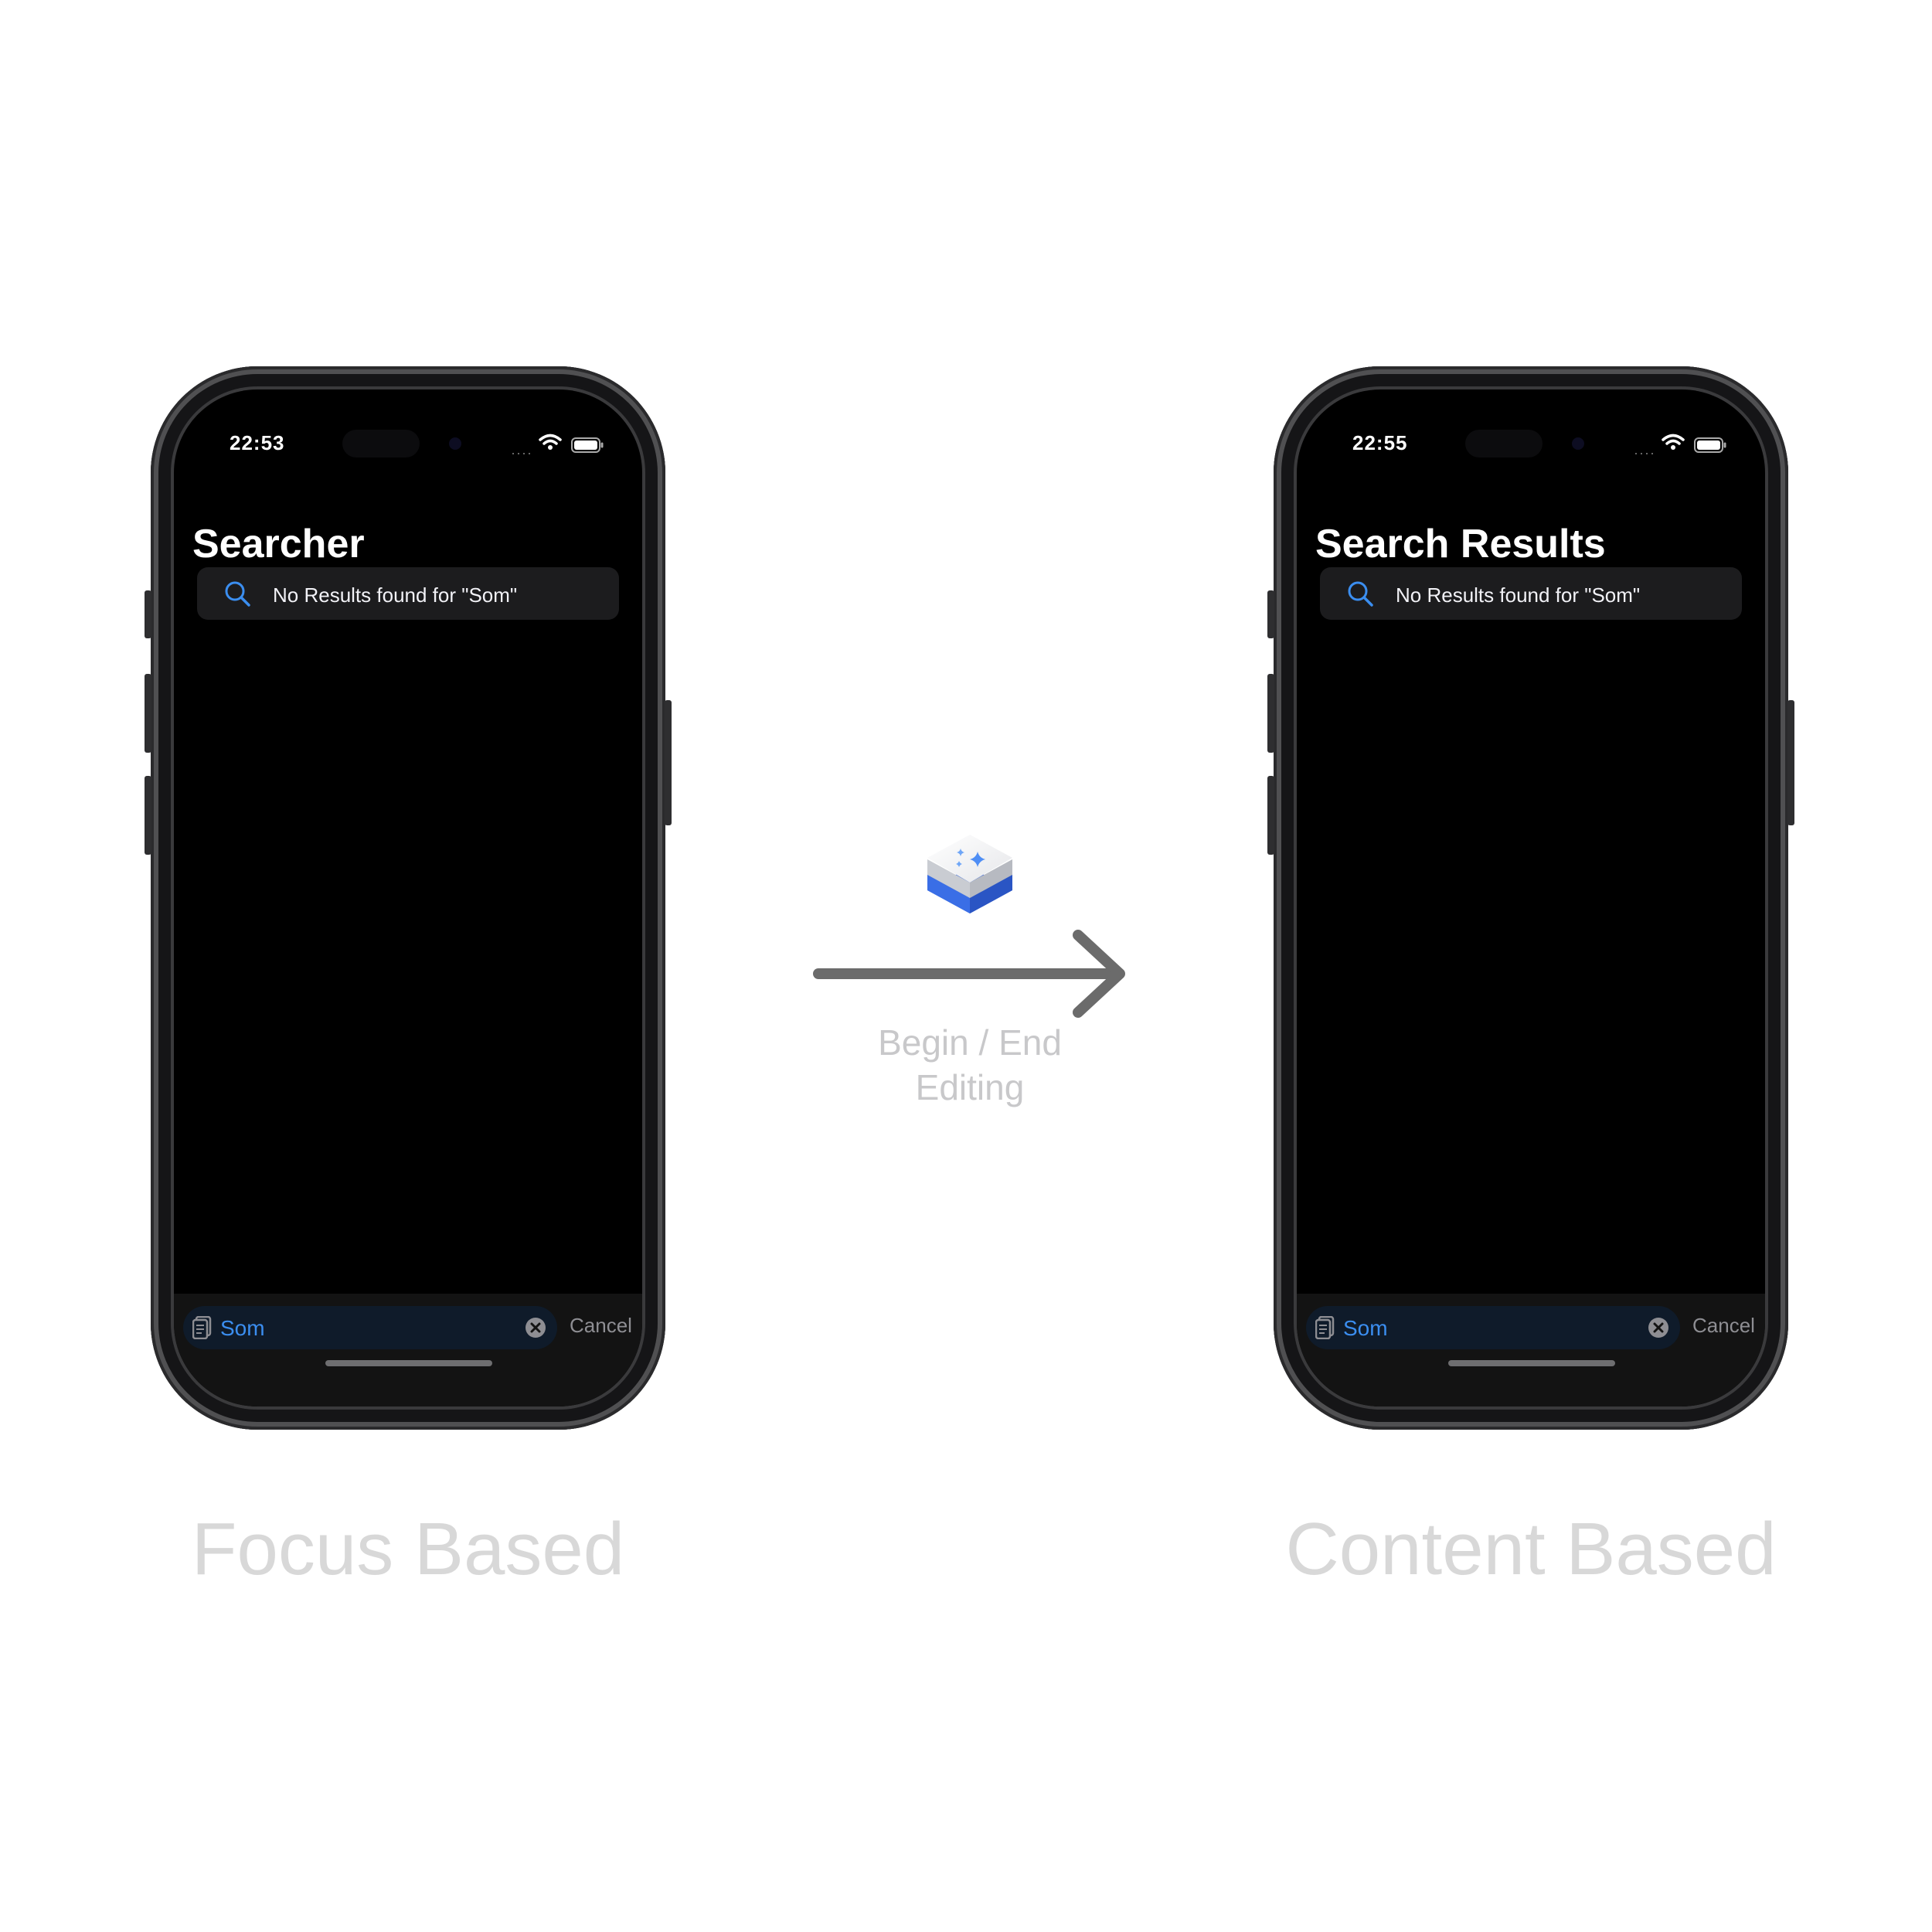  Describe the element at coordinates (970, 1042) in the screenshot. I see `transition-label-line1: Begin / End` at that location.